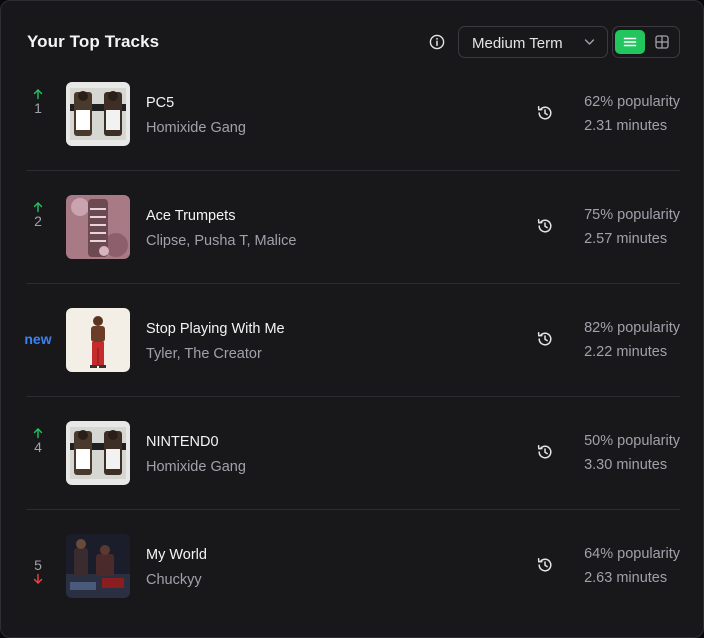  I want to click on arrow-down-icon, so click(38, 578).